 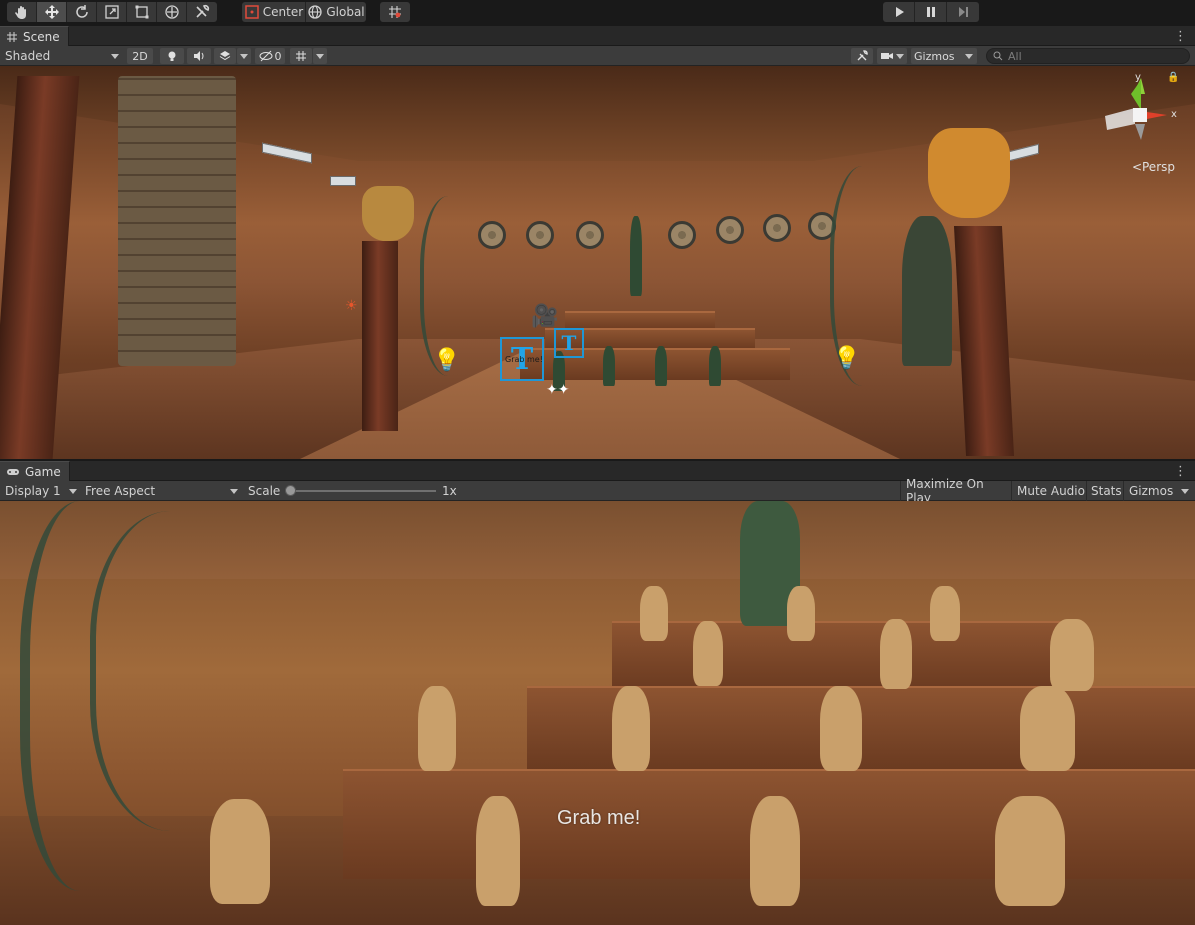 I want to click on lock-icon: 🔒, so click(x=1173, y=77).